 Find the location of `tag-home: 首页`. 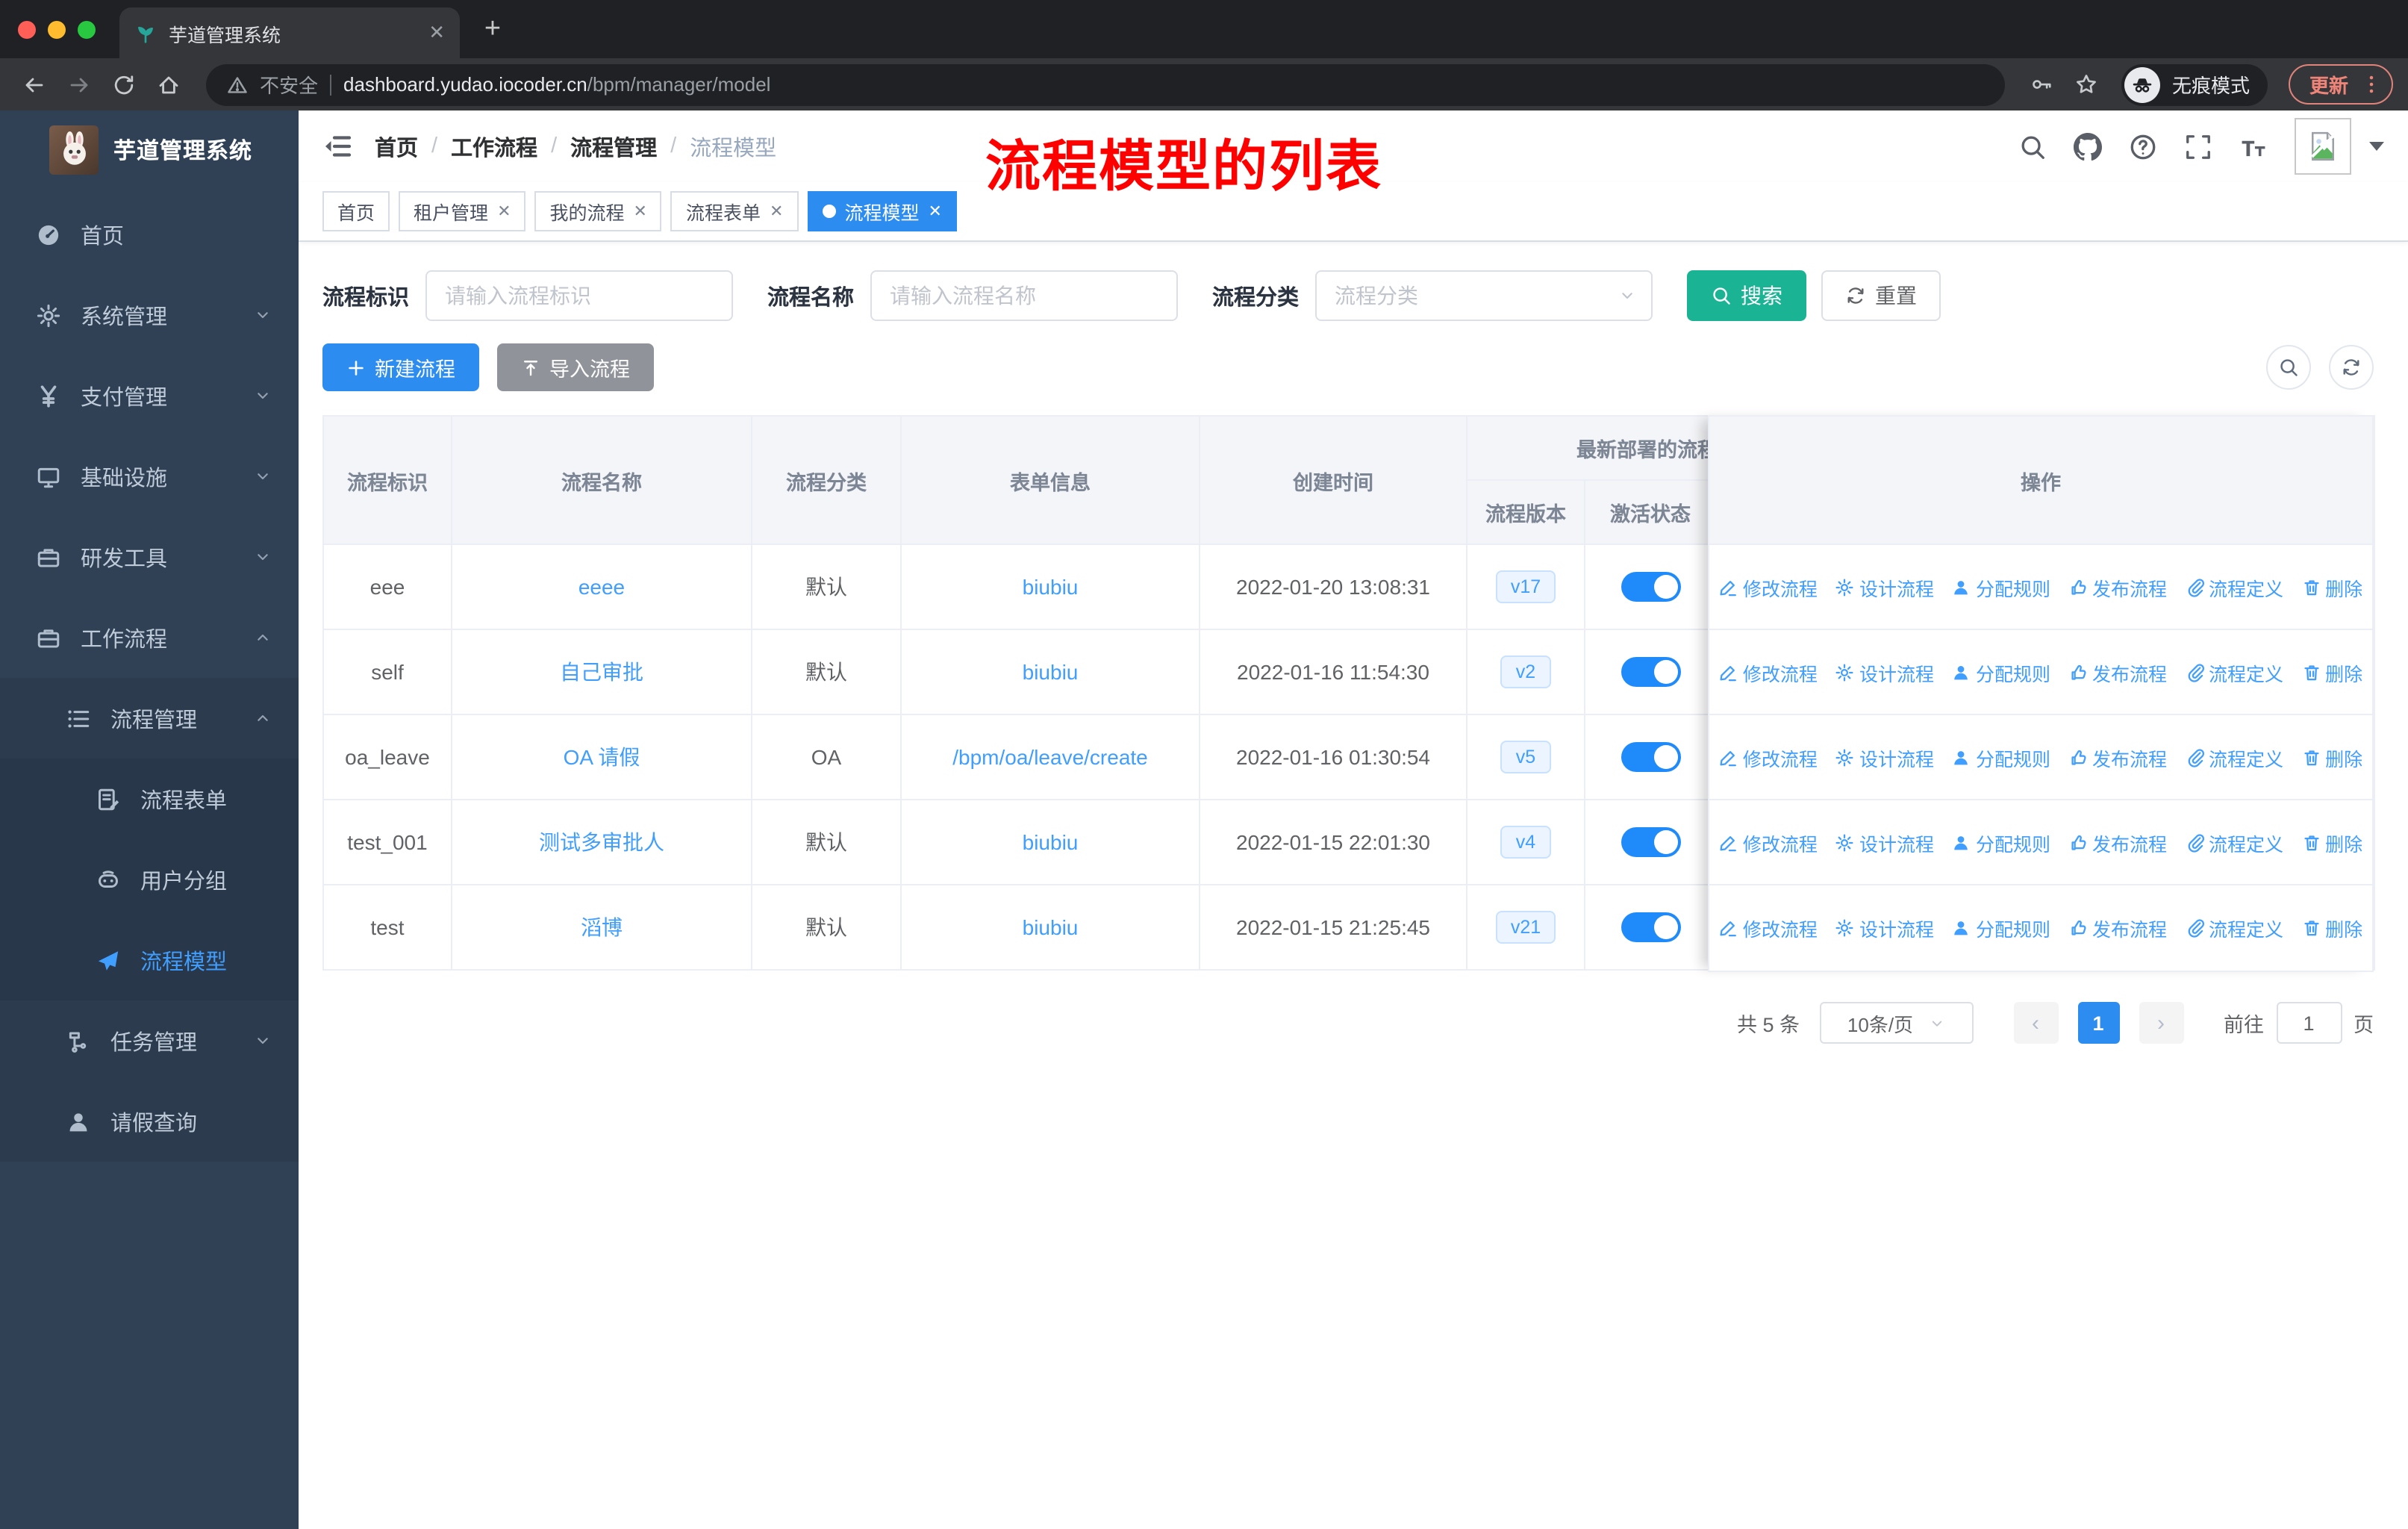

tag-home: 首页 is located at coordinates (356, 211).